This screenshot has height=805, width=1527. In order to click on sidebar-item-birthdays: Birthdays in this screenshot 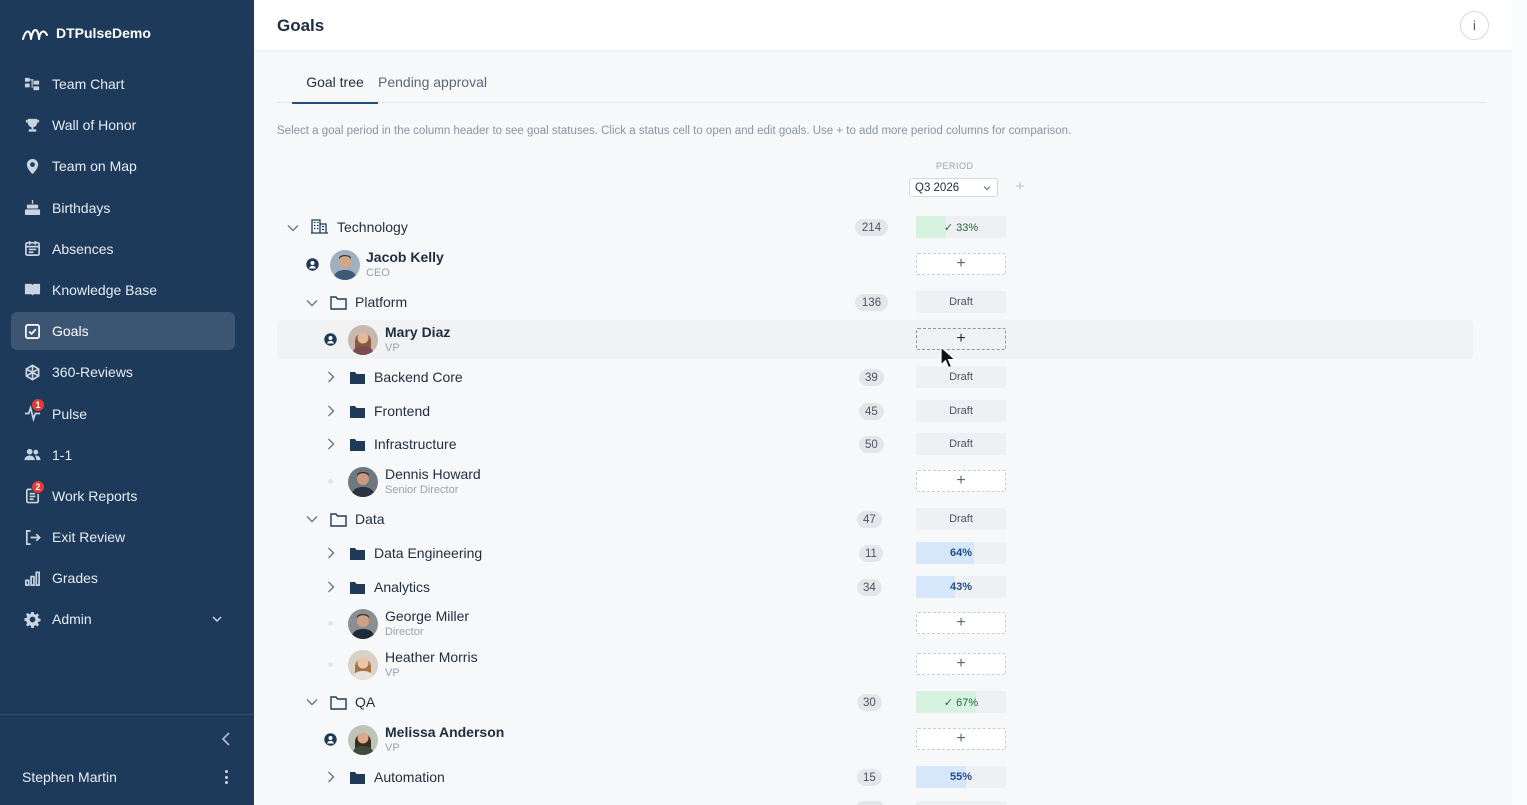, I will do `click(123, 208)`.